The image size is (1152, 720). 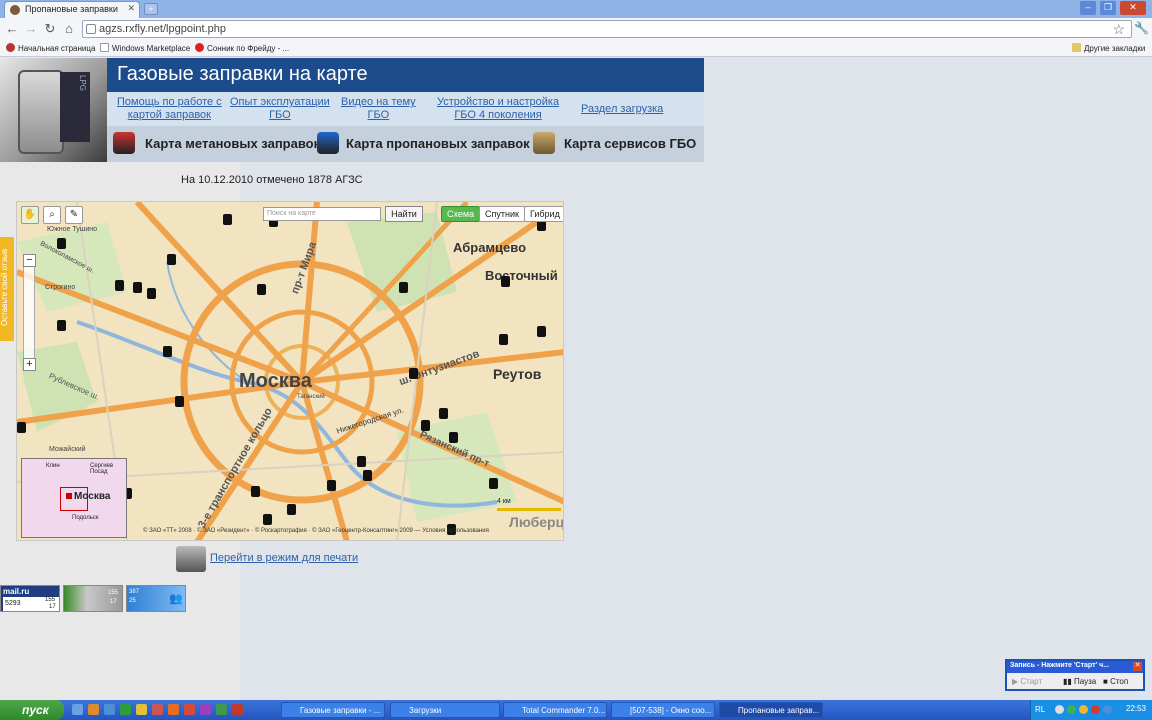 What do you see at coordinates (72, 9) in the screenshot?
I see `browser-tab: Пропановые заправки ✕` at bounding box center [72, 9].